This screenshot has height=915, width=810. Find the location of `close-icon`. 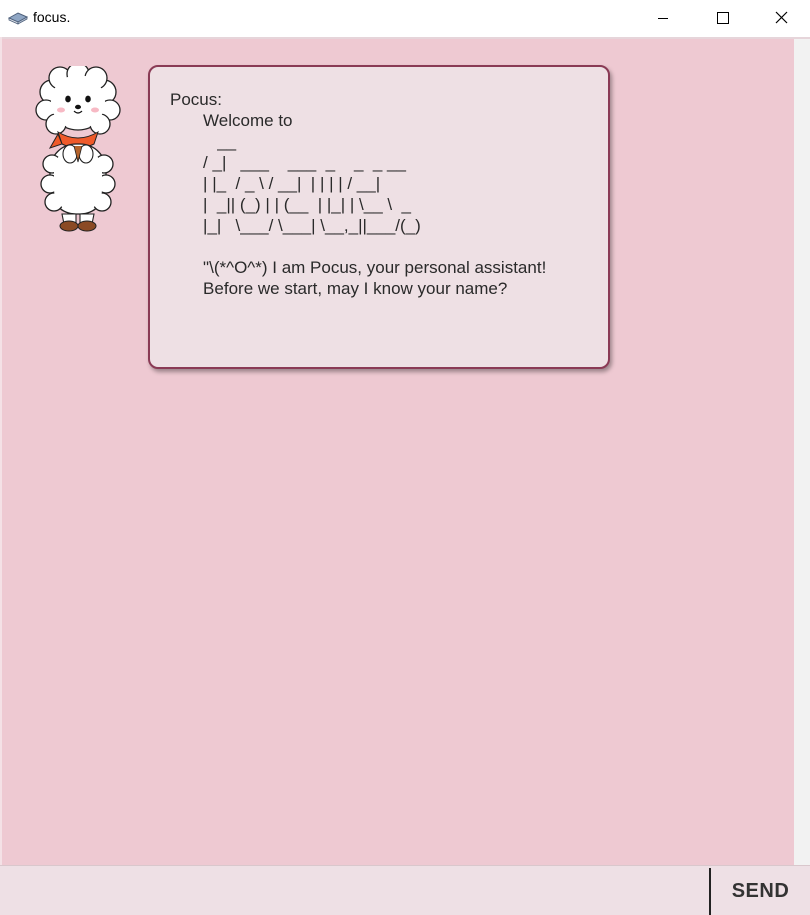

close-icon is located at coordinates (781, 18).